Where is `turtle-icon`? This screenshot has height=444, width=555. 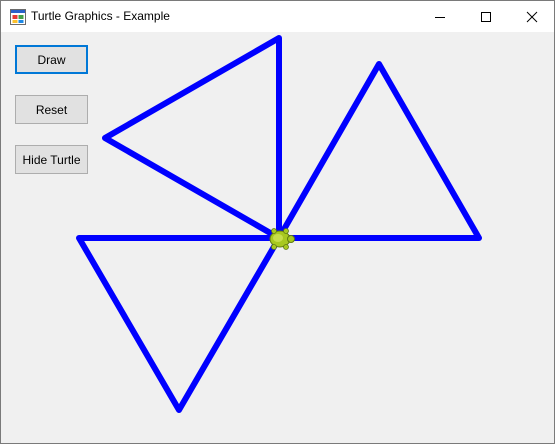 turtle-icon is located at coordinates (282, 239).